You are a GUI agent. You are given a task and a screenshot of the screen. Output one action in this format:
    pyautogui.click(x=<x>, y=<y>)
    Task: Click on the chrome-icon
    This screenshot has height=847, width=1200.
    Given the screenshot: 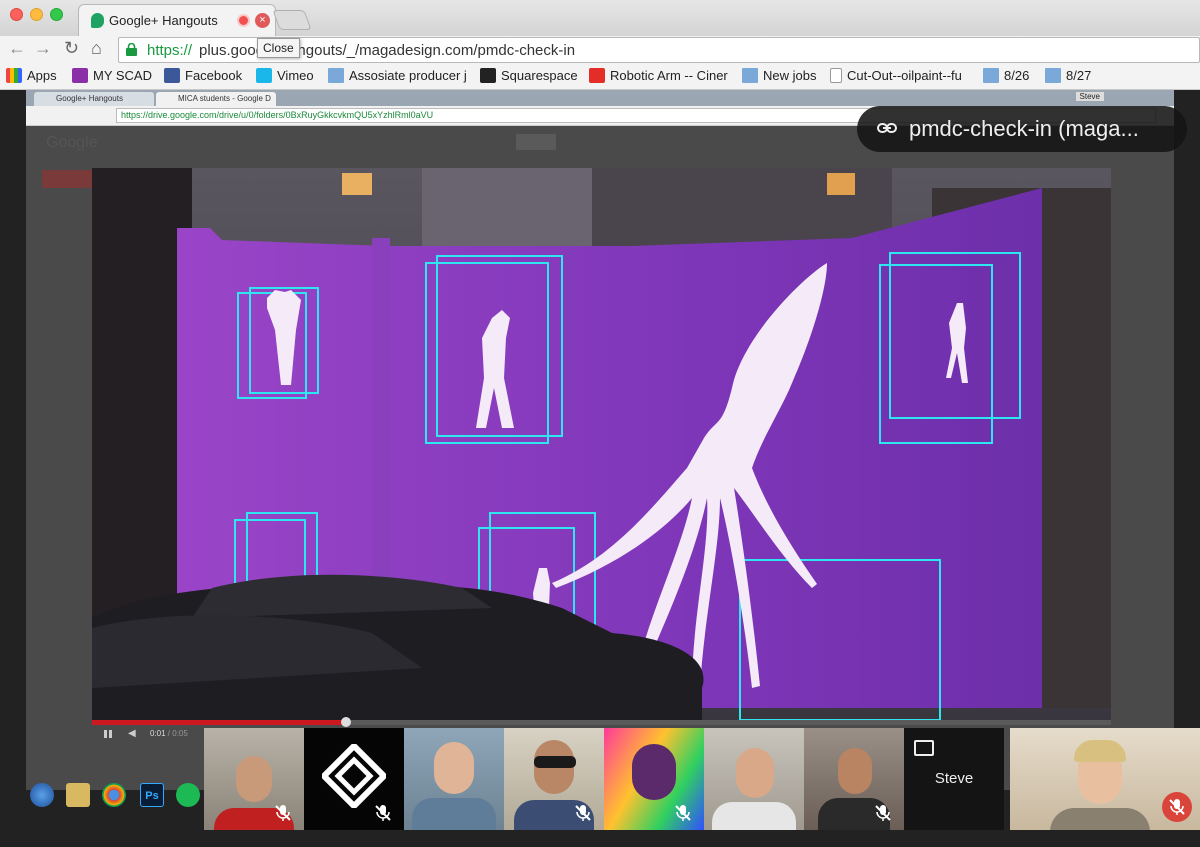 What is the action you would take?
    pyautogui.click(x=114, y=795)
    